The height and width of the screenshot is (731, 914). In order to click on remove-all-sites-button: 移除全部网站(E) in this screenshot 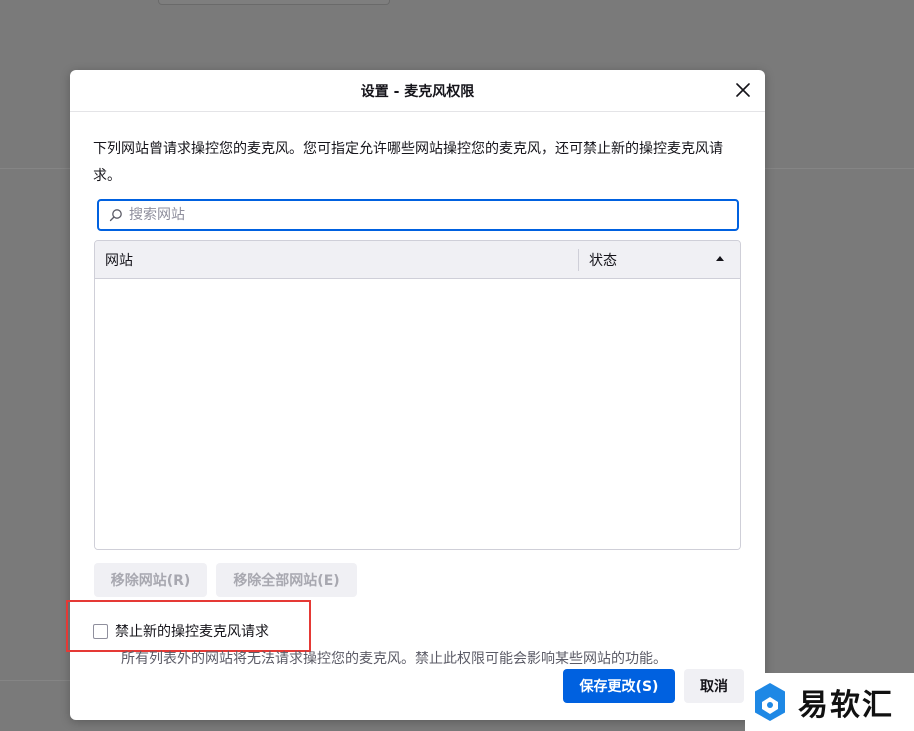, I will do `click(286, 580)`.